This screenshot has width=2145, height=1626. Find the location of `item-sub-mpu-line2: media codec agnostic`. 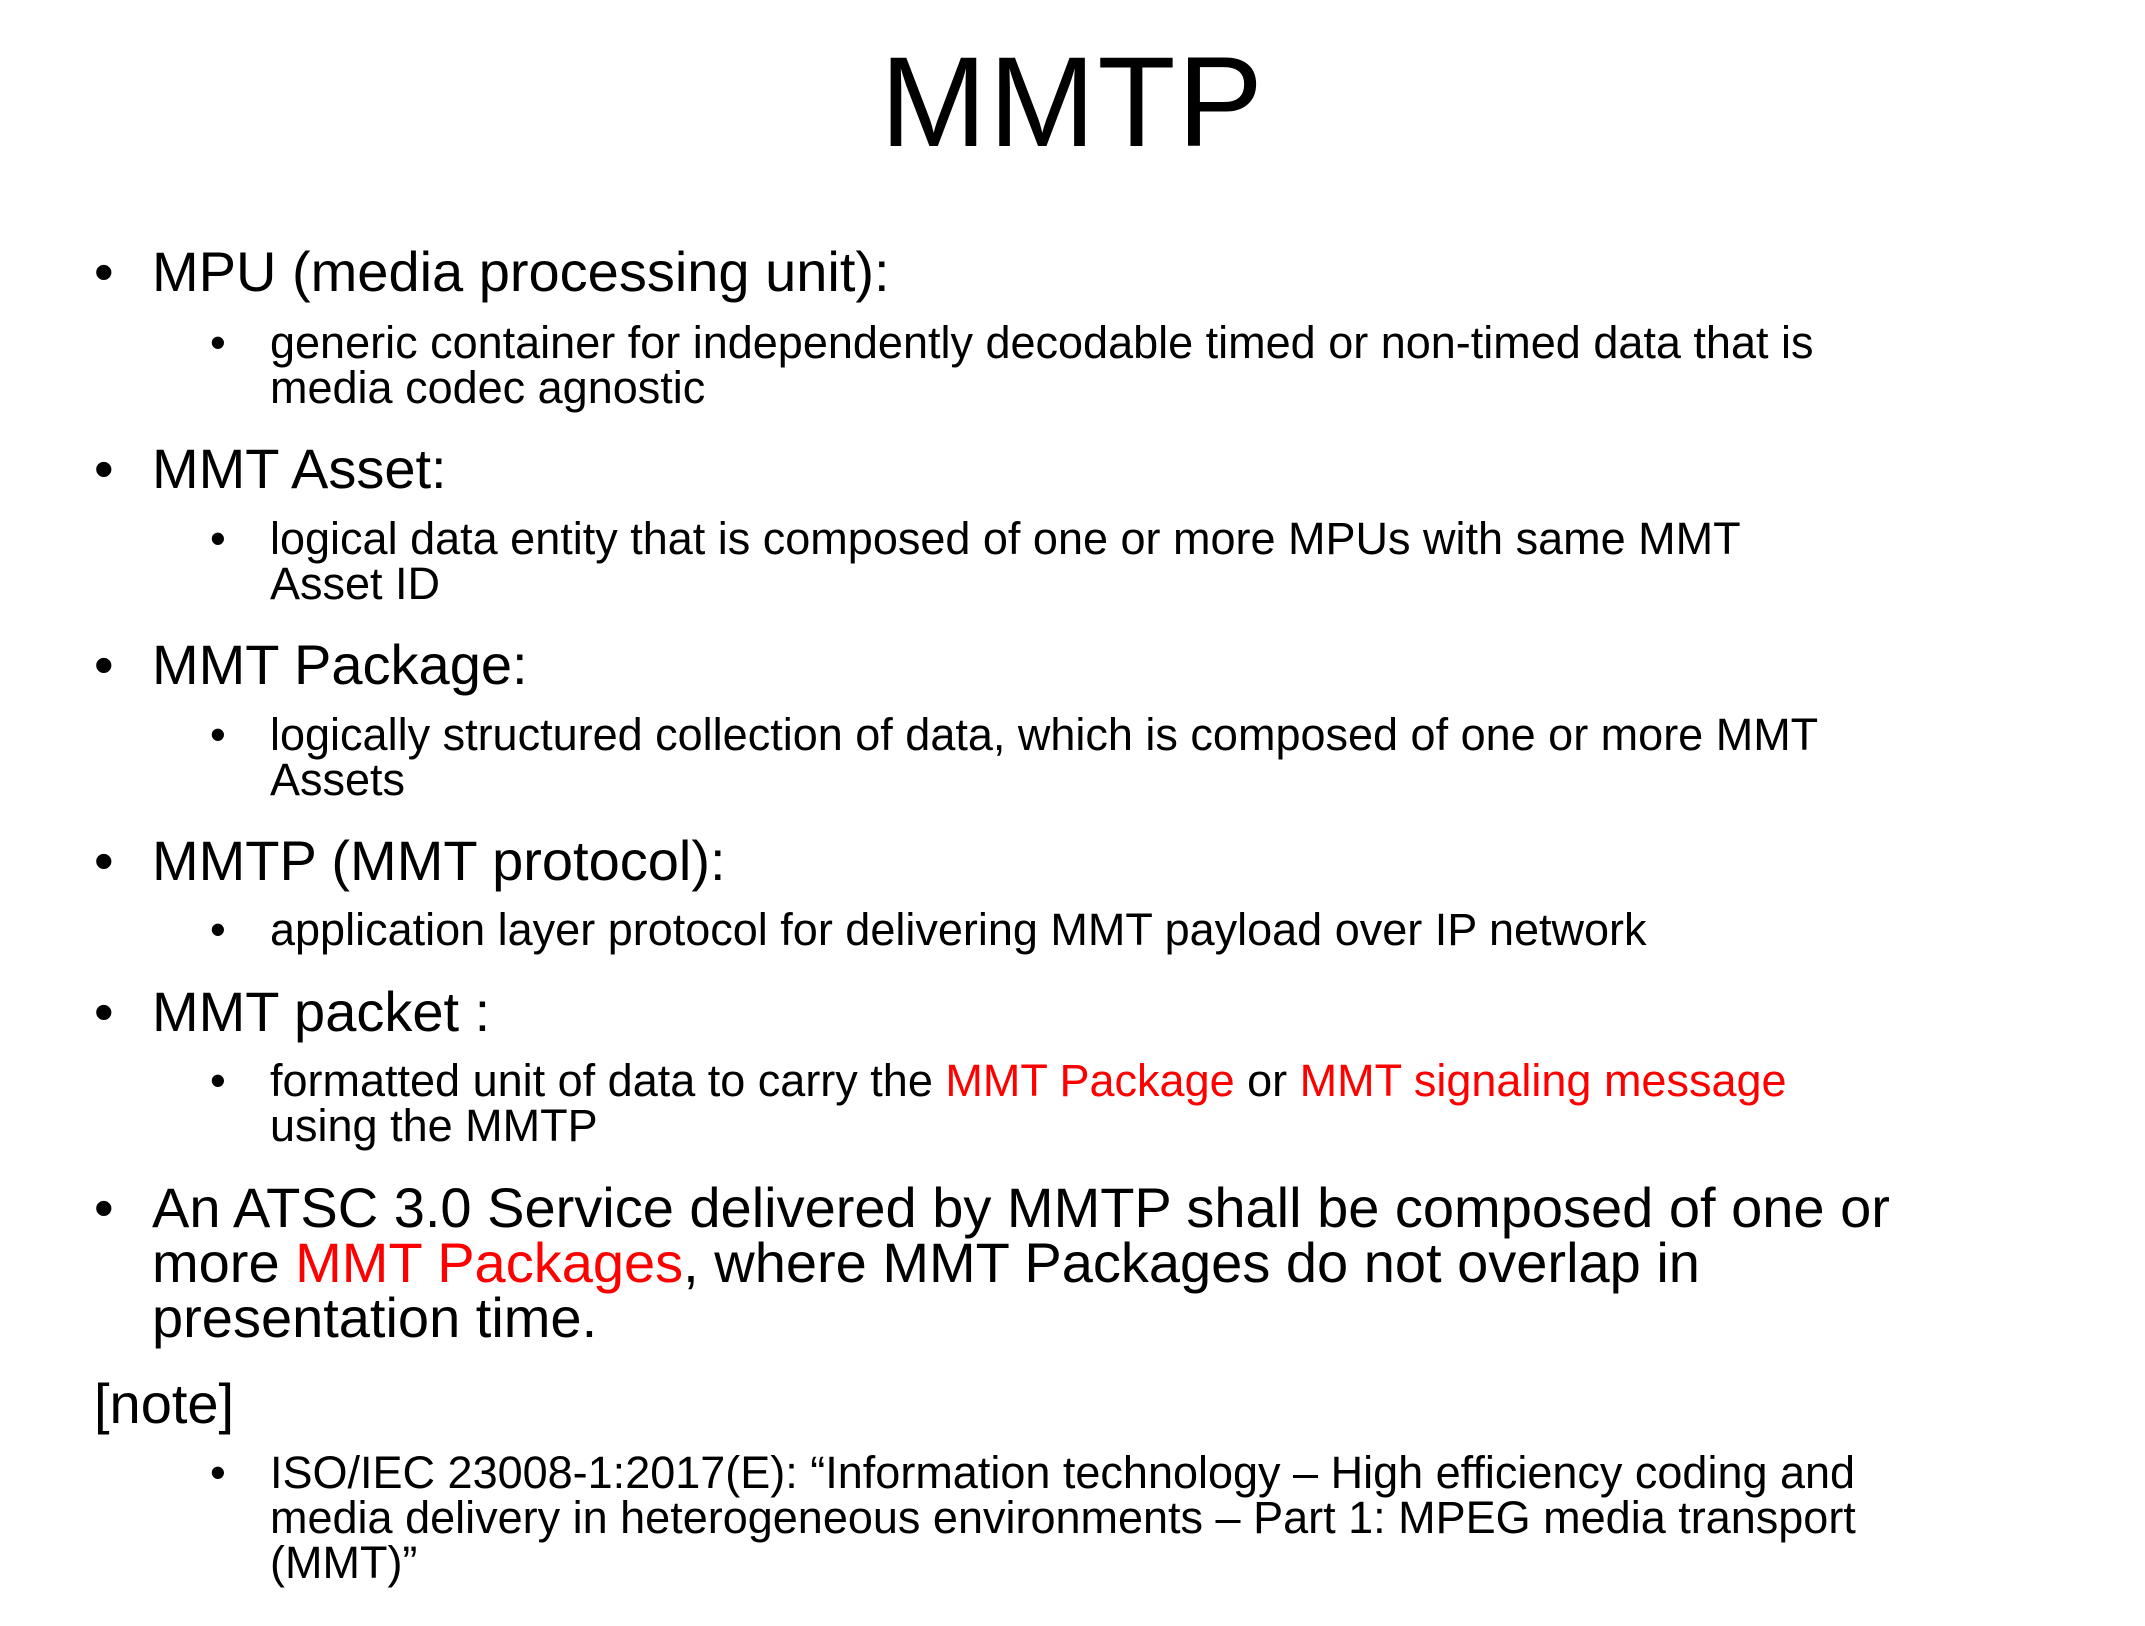

item-sub-mpu-line2: media codec agnostic is located at coordinates (488, 387).